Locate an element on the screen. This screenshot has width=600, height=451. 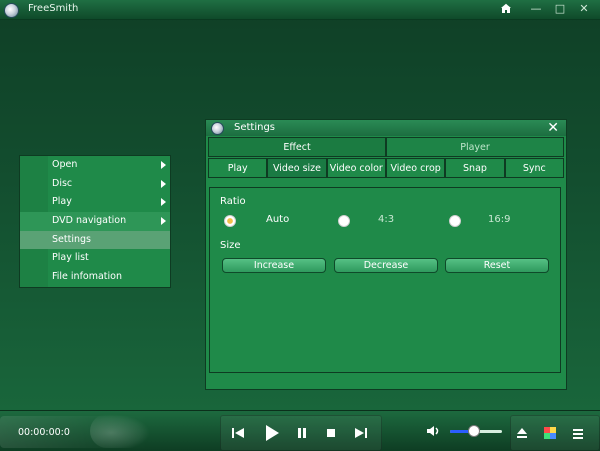
tab-label: Video color is located at coordinates (356, 168).